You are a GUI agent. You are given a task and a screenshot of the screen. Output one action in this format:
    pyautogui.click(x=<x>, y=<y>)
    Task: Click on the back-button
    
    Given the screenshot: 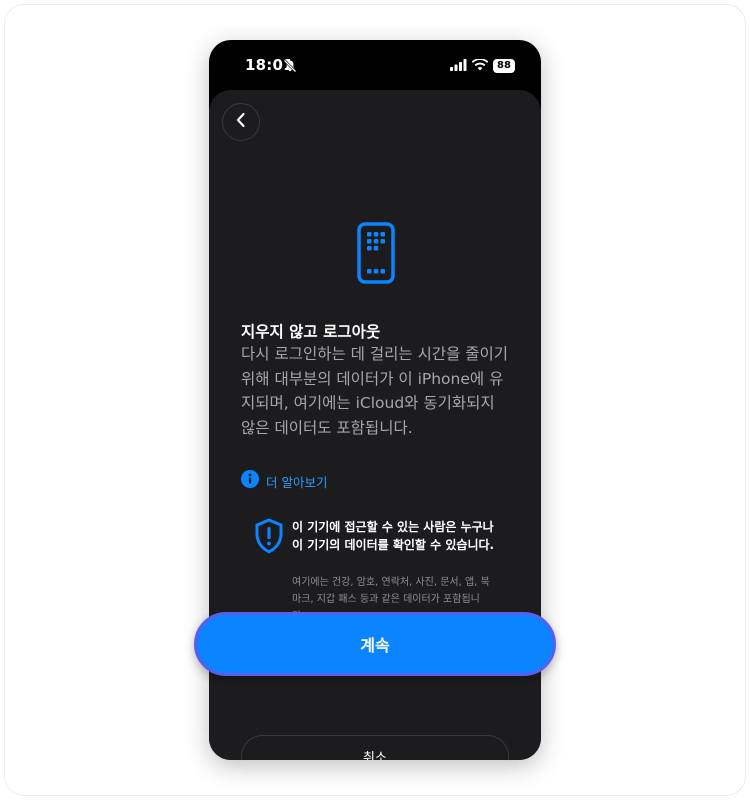 What is the action you would take?
    pyautogui.click(x=241, y=122)
    